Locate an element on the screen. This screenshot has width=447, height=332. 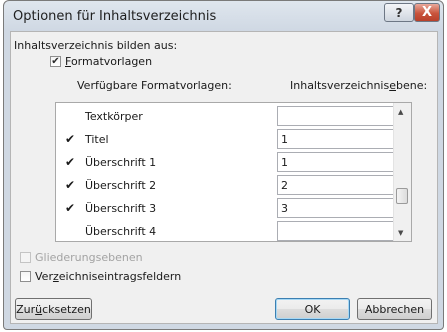
cancel-button-label: Abbrechen is located at coordinates (394, 309).